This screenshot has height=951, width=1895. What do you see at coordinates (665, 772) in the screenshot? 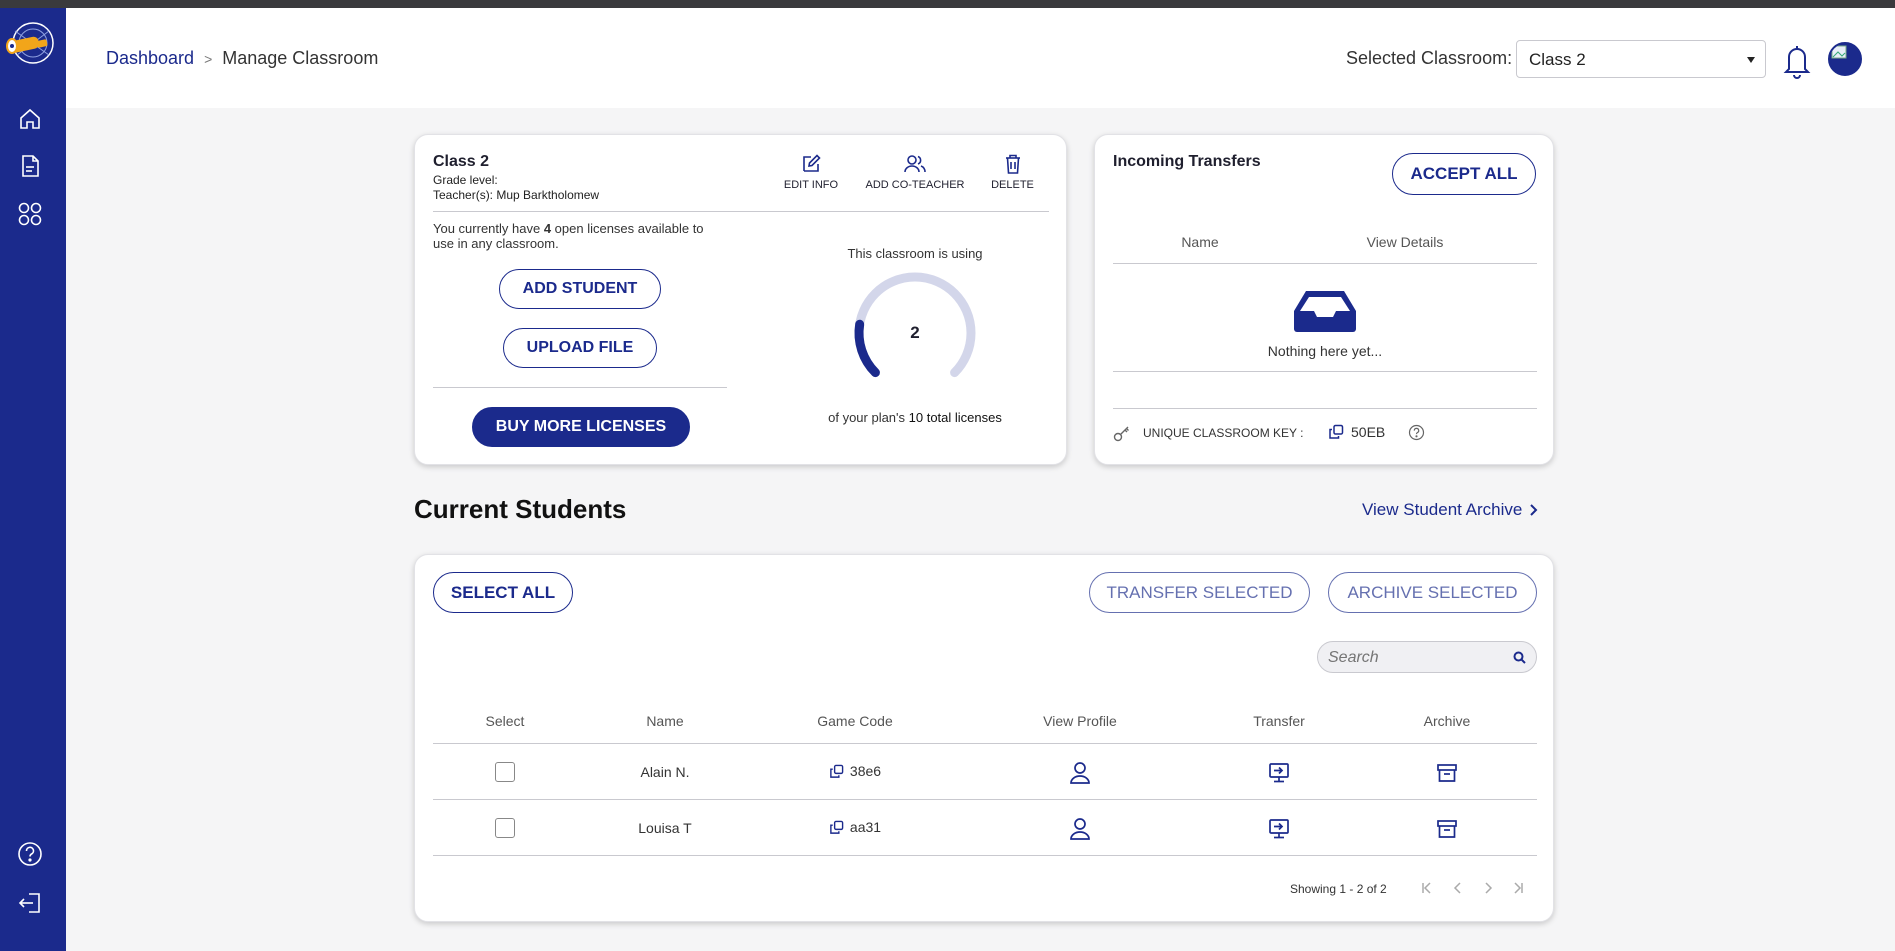
I see `student-name: Alain N.` at bounding box center [665, 772].